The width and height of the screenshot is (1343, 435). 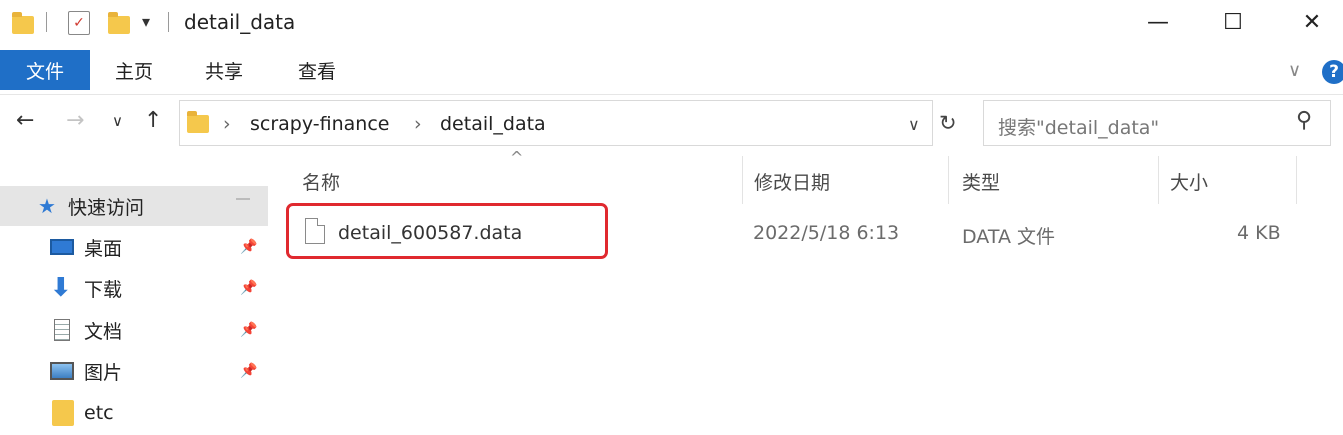 I want to click on search-icon: ⚲, so click(x=1304, y=120).